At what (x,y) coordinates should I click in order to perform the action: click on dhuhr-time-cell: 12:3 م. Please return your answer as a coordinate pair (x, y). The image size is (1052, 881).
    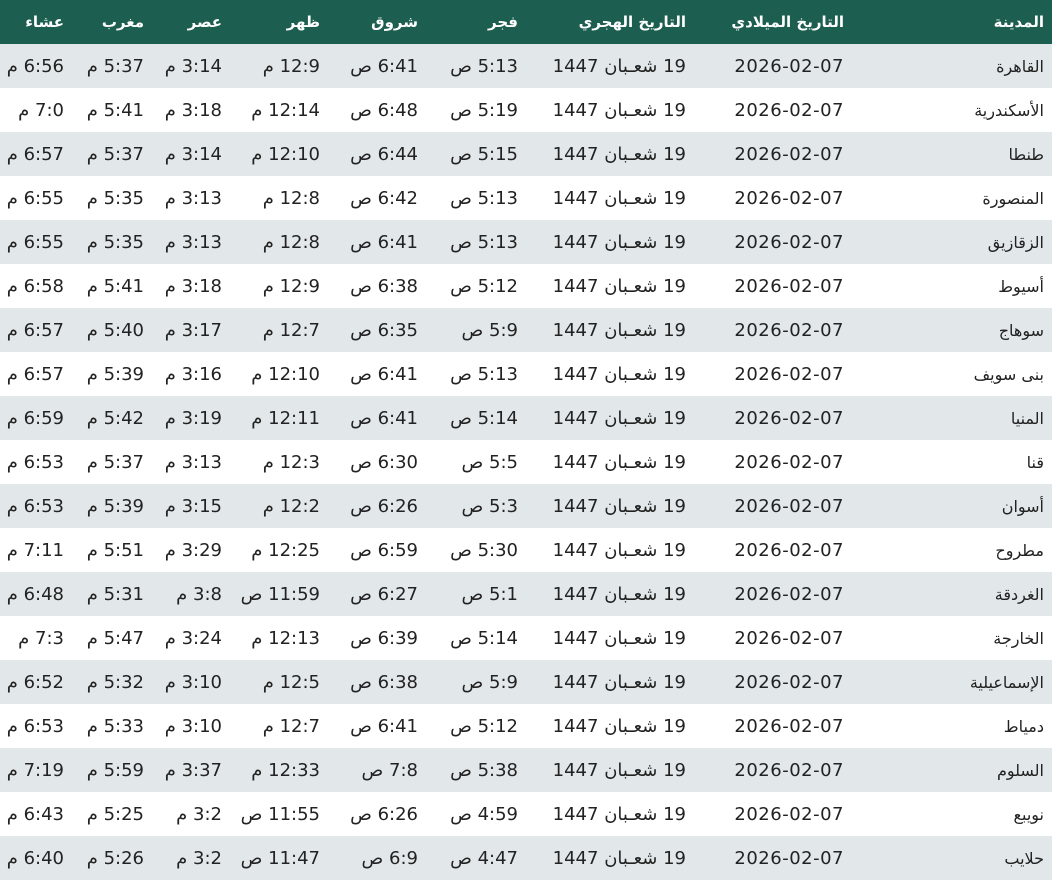
    Looking at the image, I should click on (291, 462).